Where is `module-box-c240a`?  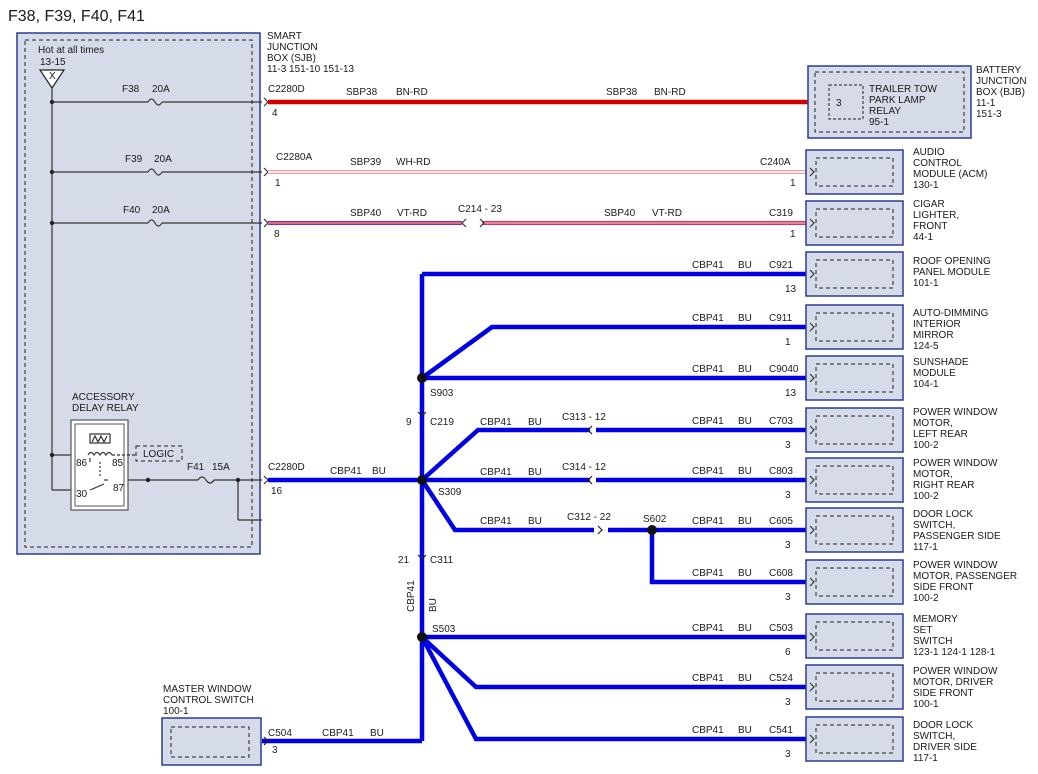
module-box-c240a is located at coordinates (854, 172).